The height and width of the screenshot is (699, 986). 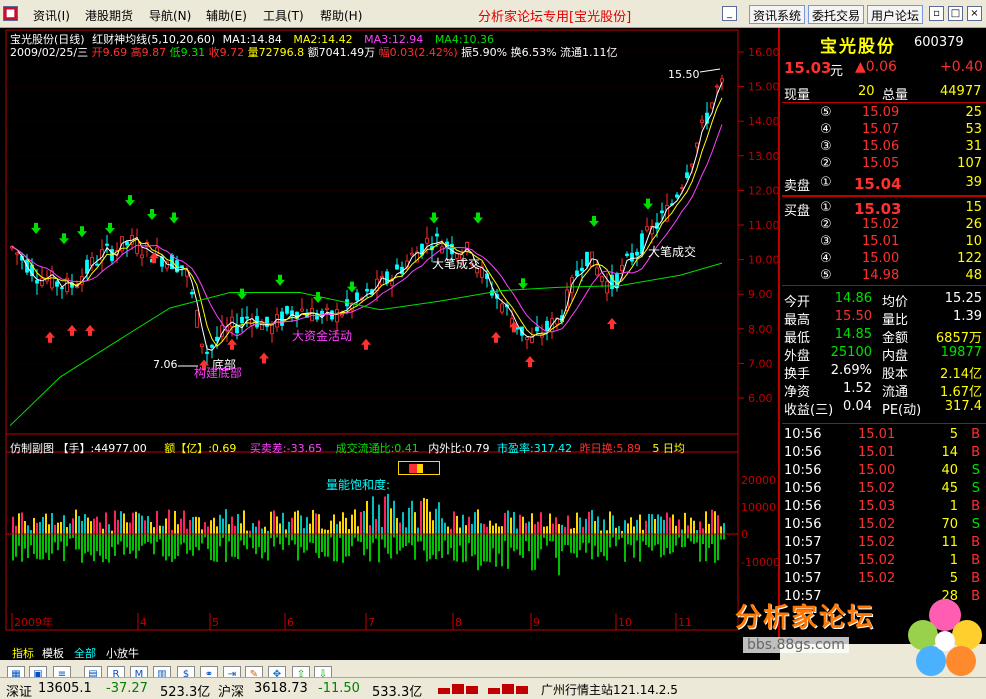 I want to click on info-system-button: 资讯系统, so click(x=777, y=14).